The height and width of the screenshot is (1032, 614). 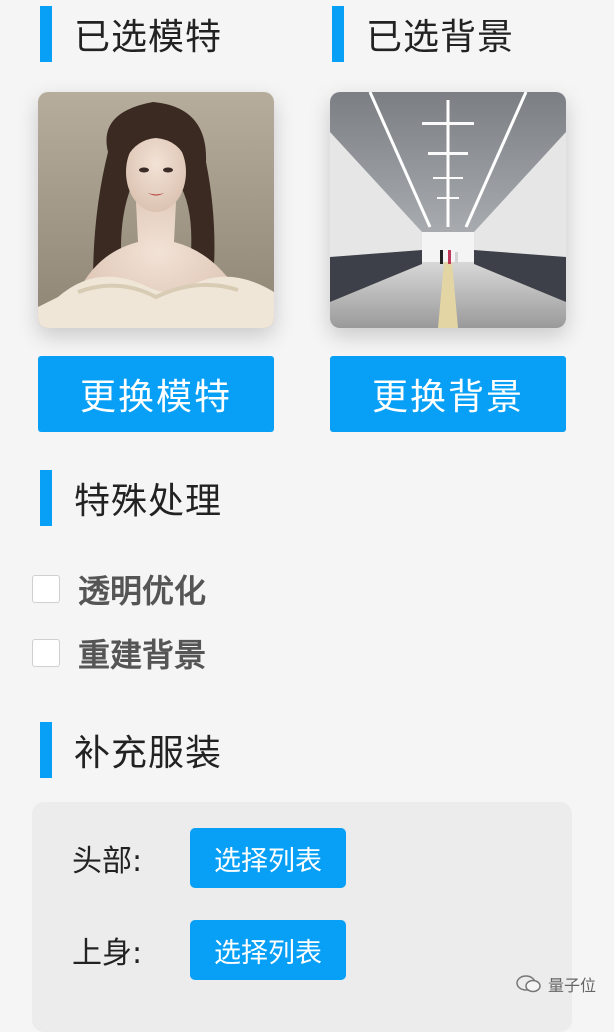 What do you see at coordinates (268, 858) in the screenshot?
I see `head-select-list-button: 选择列表` at bounding box center [268, 858].